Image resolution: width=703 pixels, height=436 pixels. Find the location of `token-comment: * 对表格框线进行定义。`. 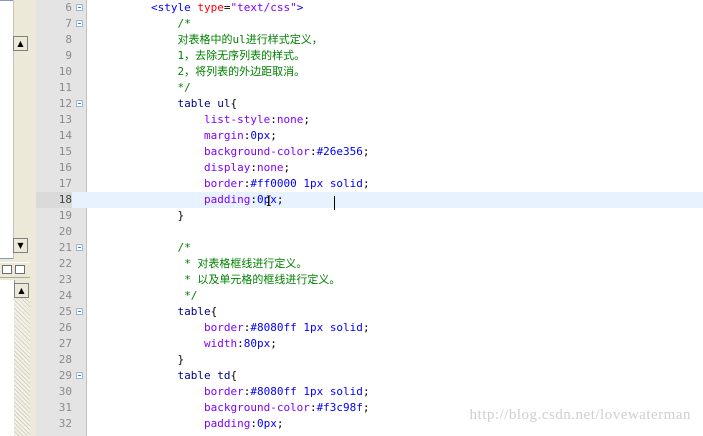

token-comment: * 对表格框线进行定义。 is located at coordinates (246, 263).